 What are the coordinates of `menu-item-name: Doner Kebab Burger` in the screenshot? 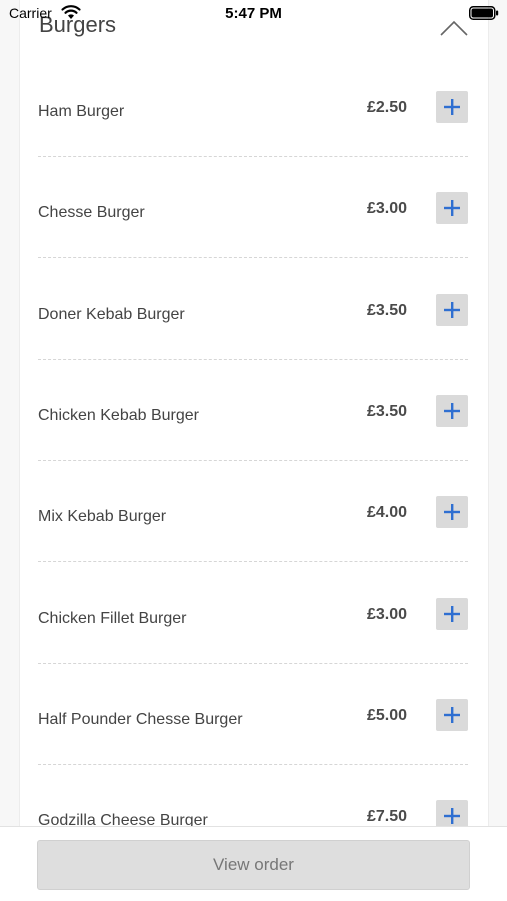 It's located at (111, 314).